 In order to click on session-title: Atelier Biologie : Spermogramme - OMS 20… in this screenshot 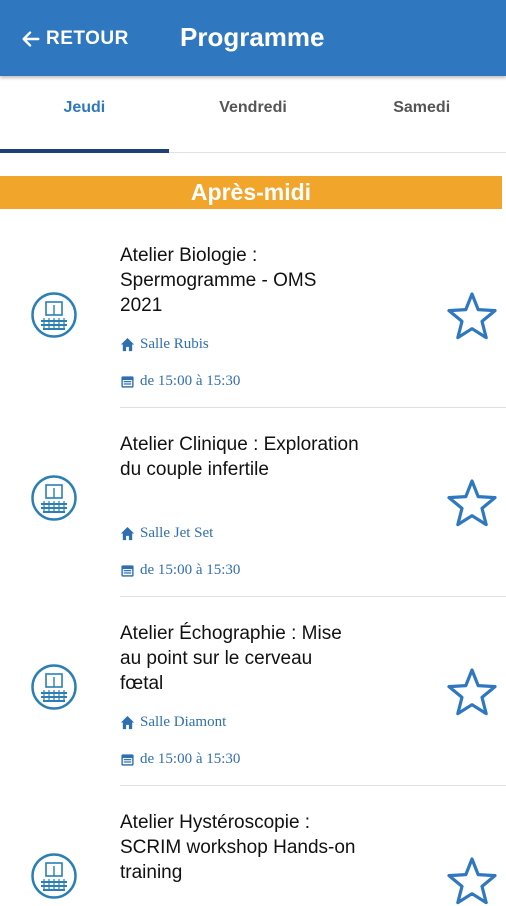, I will do `click(218, 280)`.